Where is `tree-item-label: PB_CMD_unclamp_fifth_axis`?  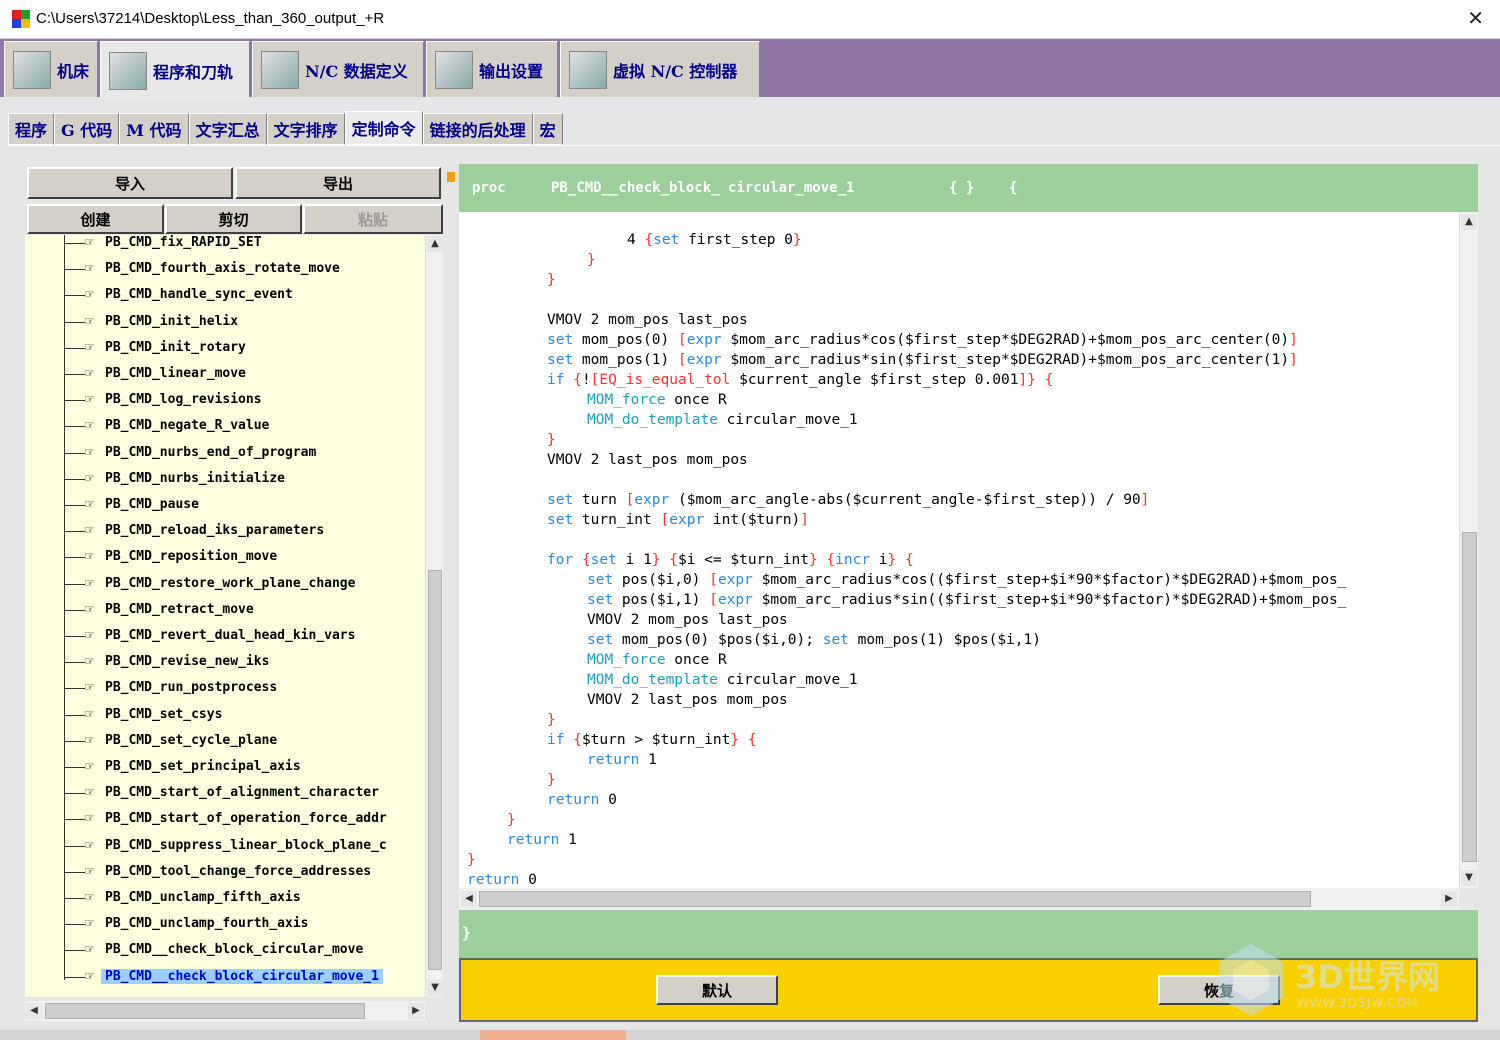 tree-item-label: PB_CMD_unclamp_fifth_axis is located at coordinates (203, 897).